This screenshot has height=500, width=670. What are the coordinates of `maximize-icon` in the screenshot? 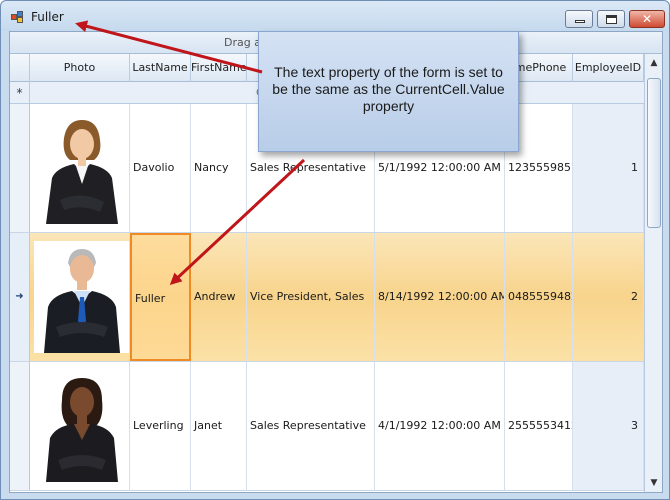 It's located at (611, 19).